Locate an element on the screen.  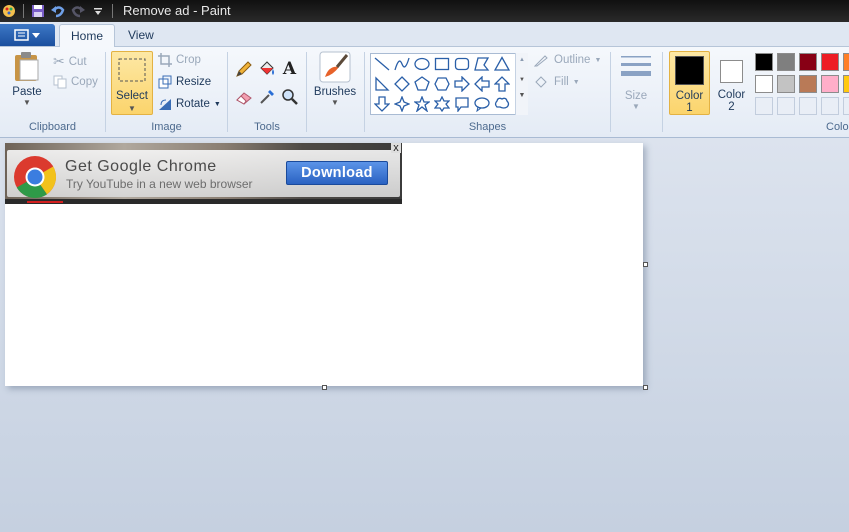
outline-button: Outline ▼ is located at coordinates (567, 60).